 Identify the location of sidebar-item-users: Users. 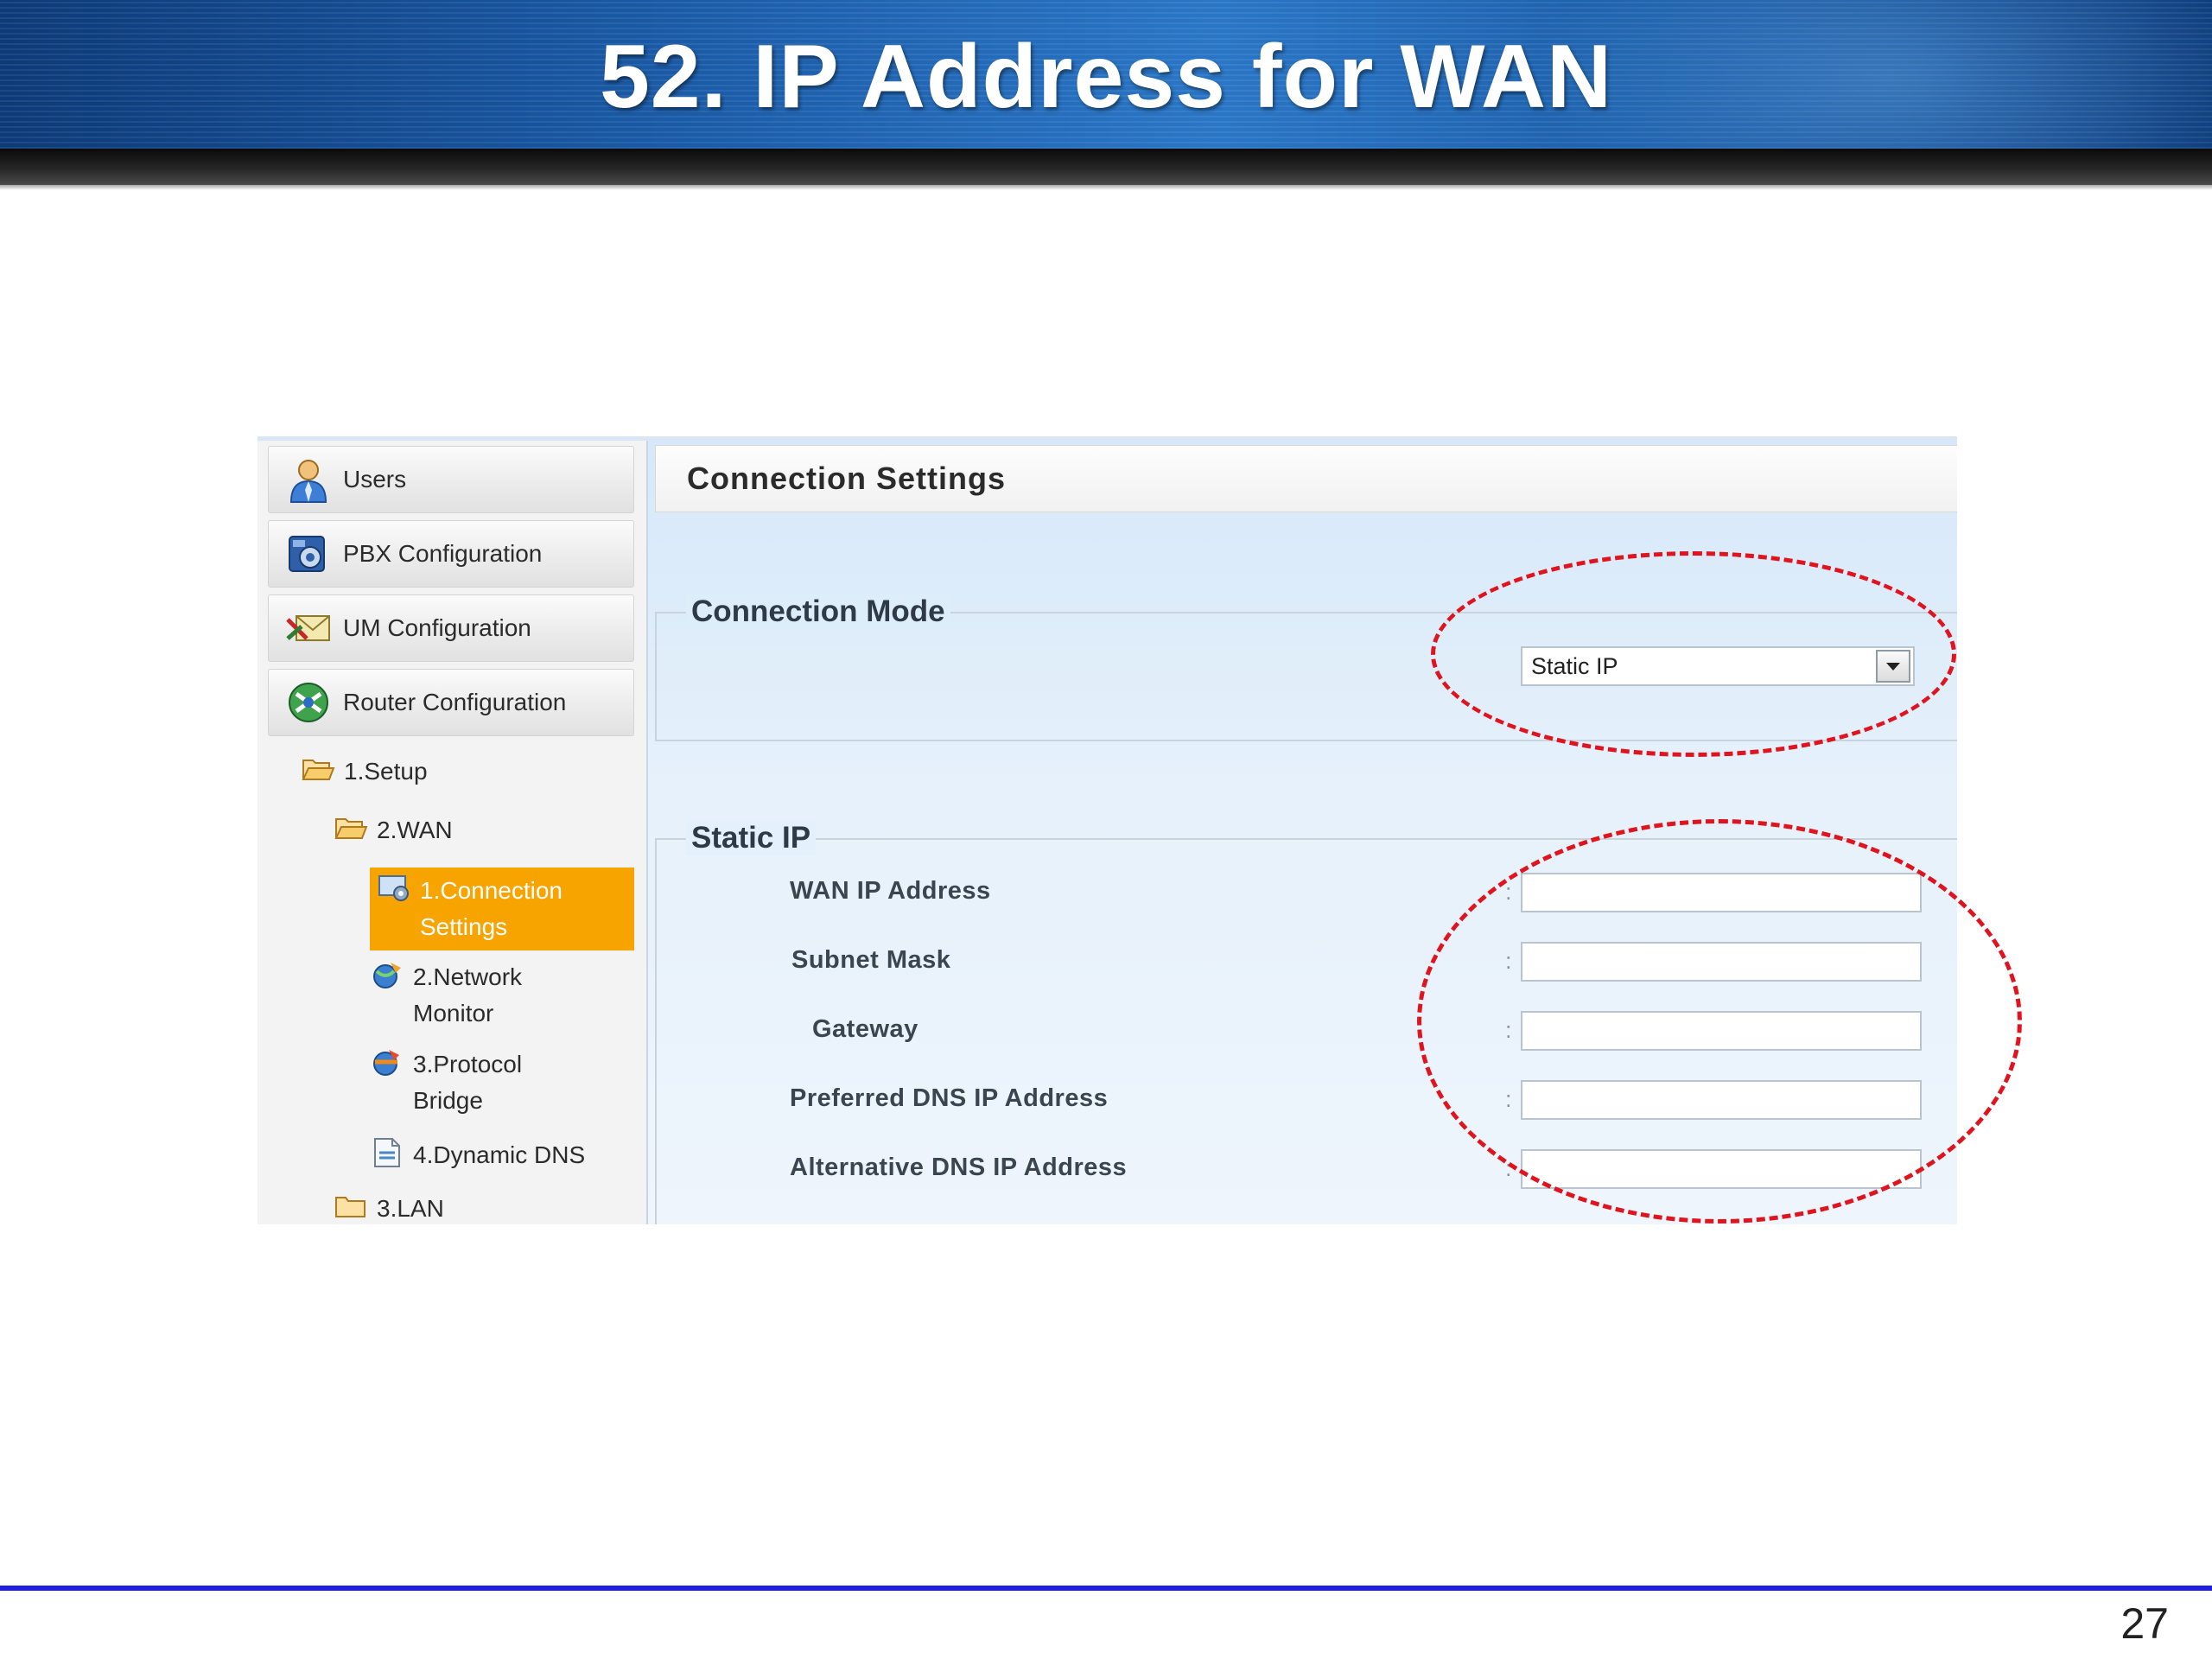
(451, 479).